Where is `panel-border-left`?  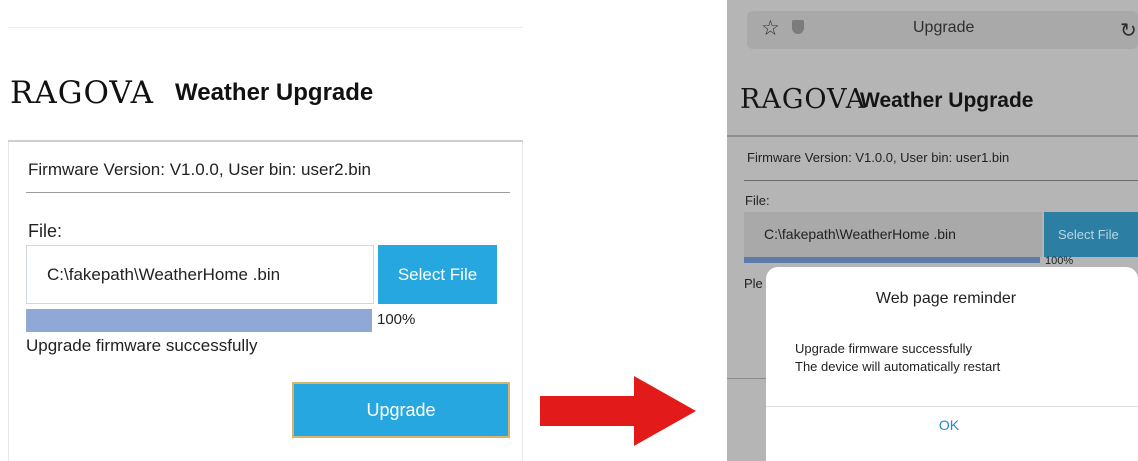
panel-border-left is located at coordinates (8, 301).